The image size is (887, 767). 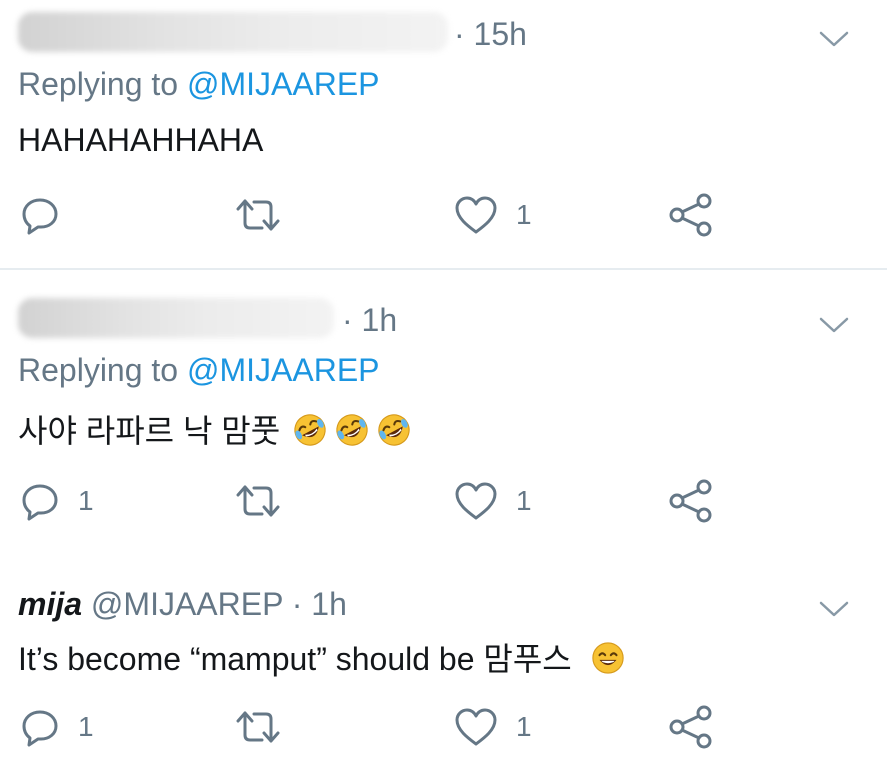 What do you see at coordinates (295, 659) in the screenshot?
I see `tweet-text-content: It’s become “mamput” should be 맘푸스` at bounding box center [295, 659].